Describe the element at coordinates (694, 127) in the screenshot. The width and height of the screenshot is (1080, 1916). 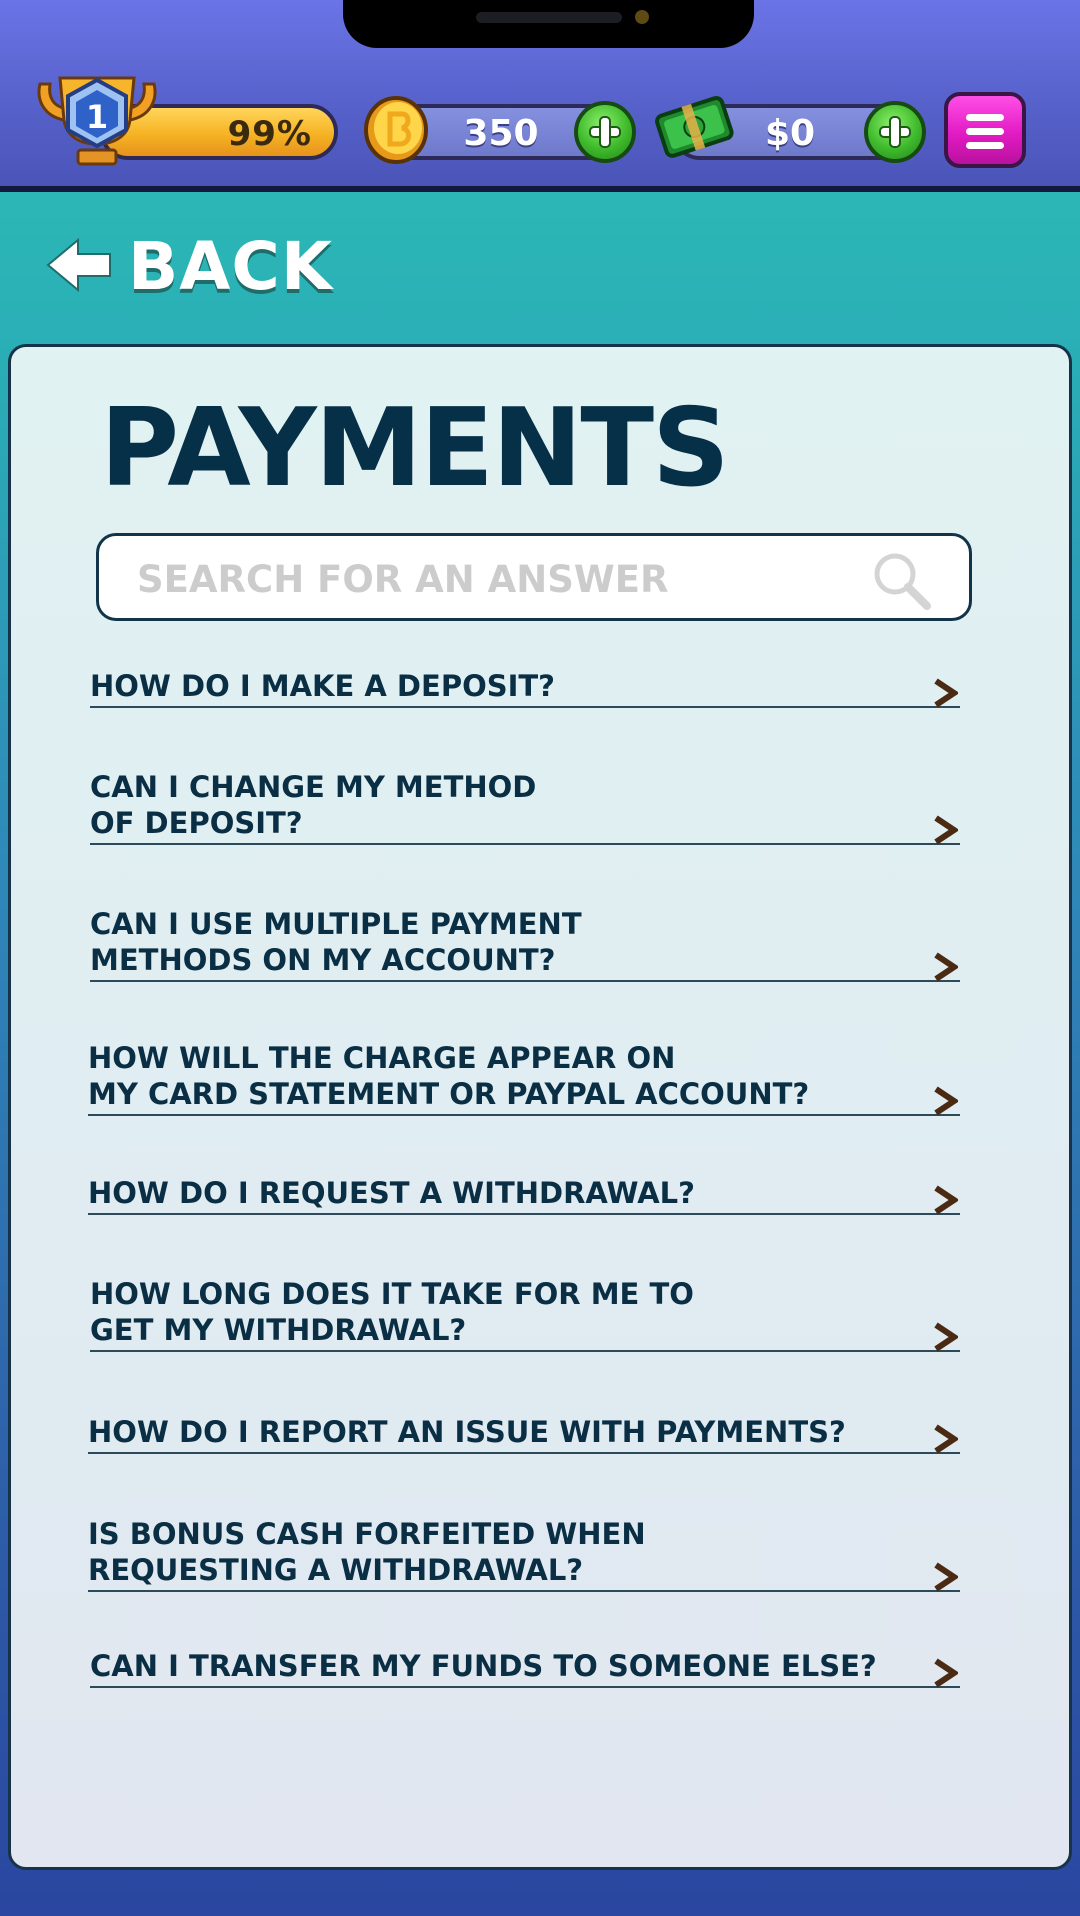
I see `cash-icon` at that location.